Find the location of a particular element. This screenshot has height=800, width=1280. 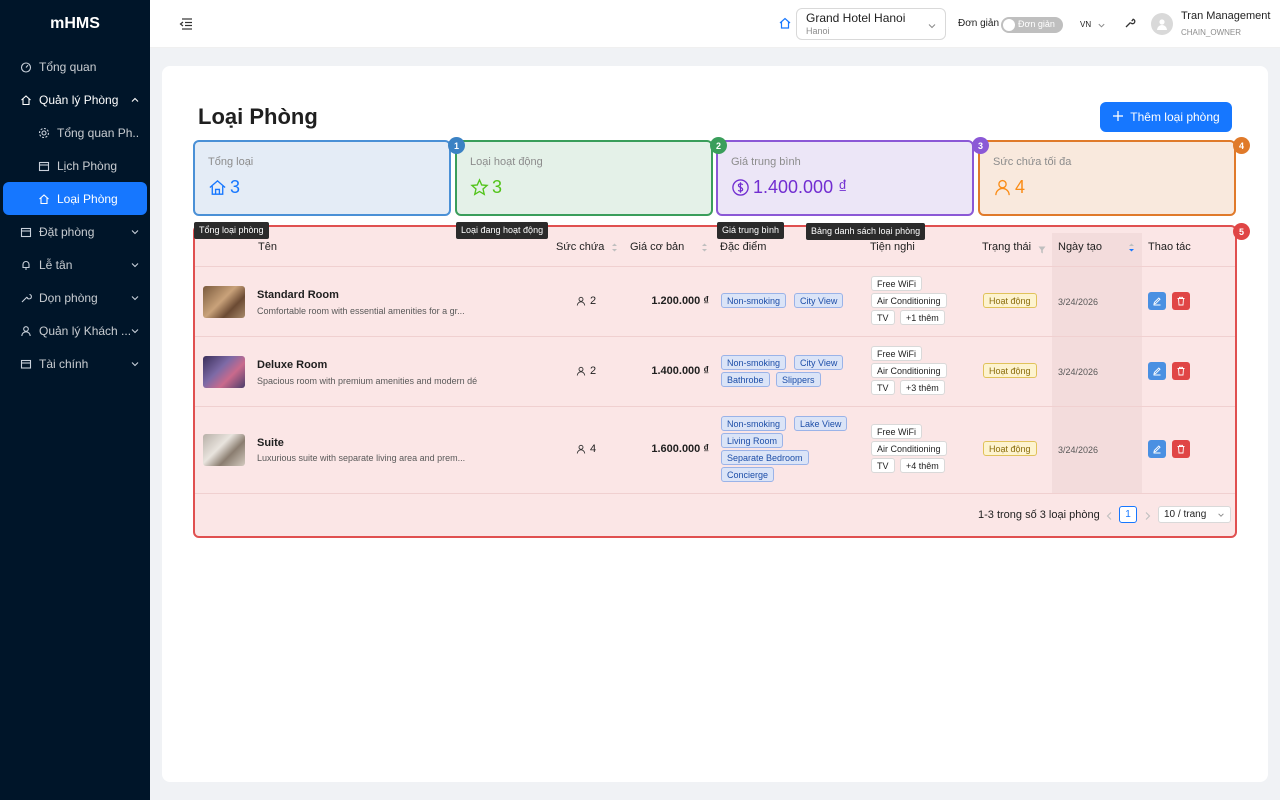

badge-1: 1 is located at coordinates (456, 145).